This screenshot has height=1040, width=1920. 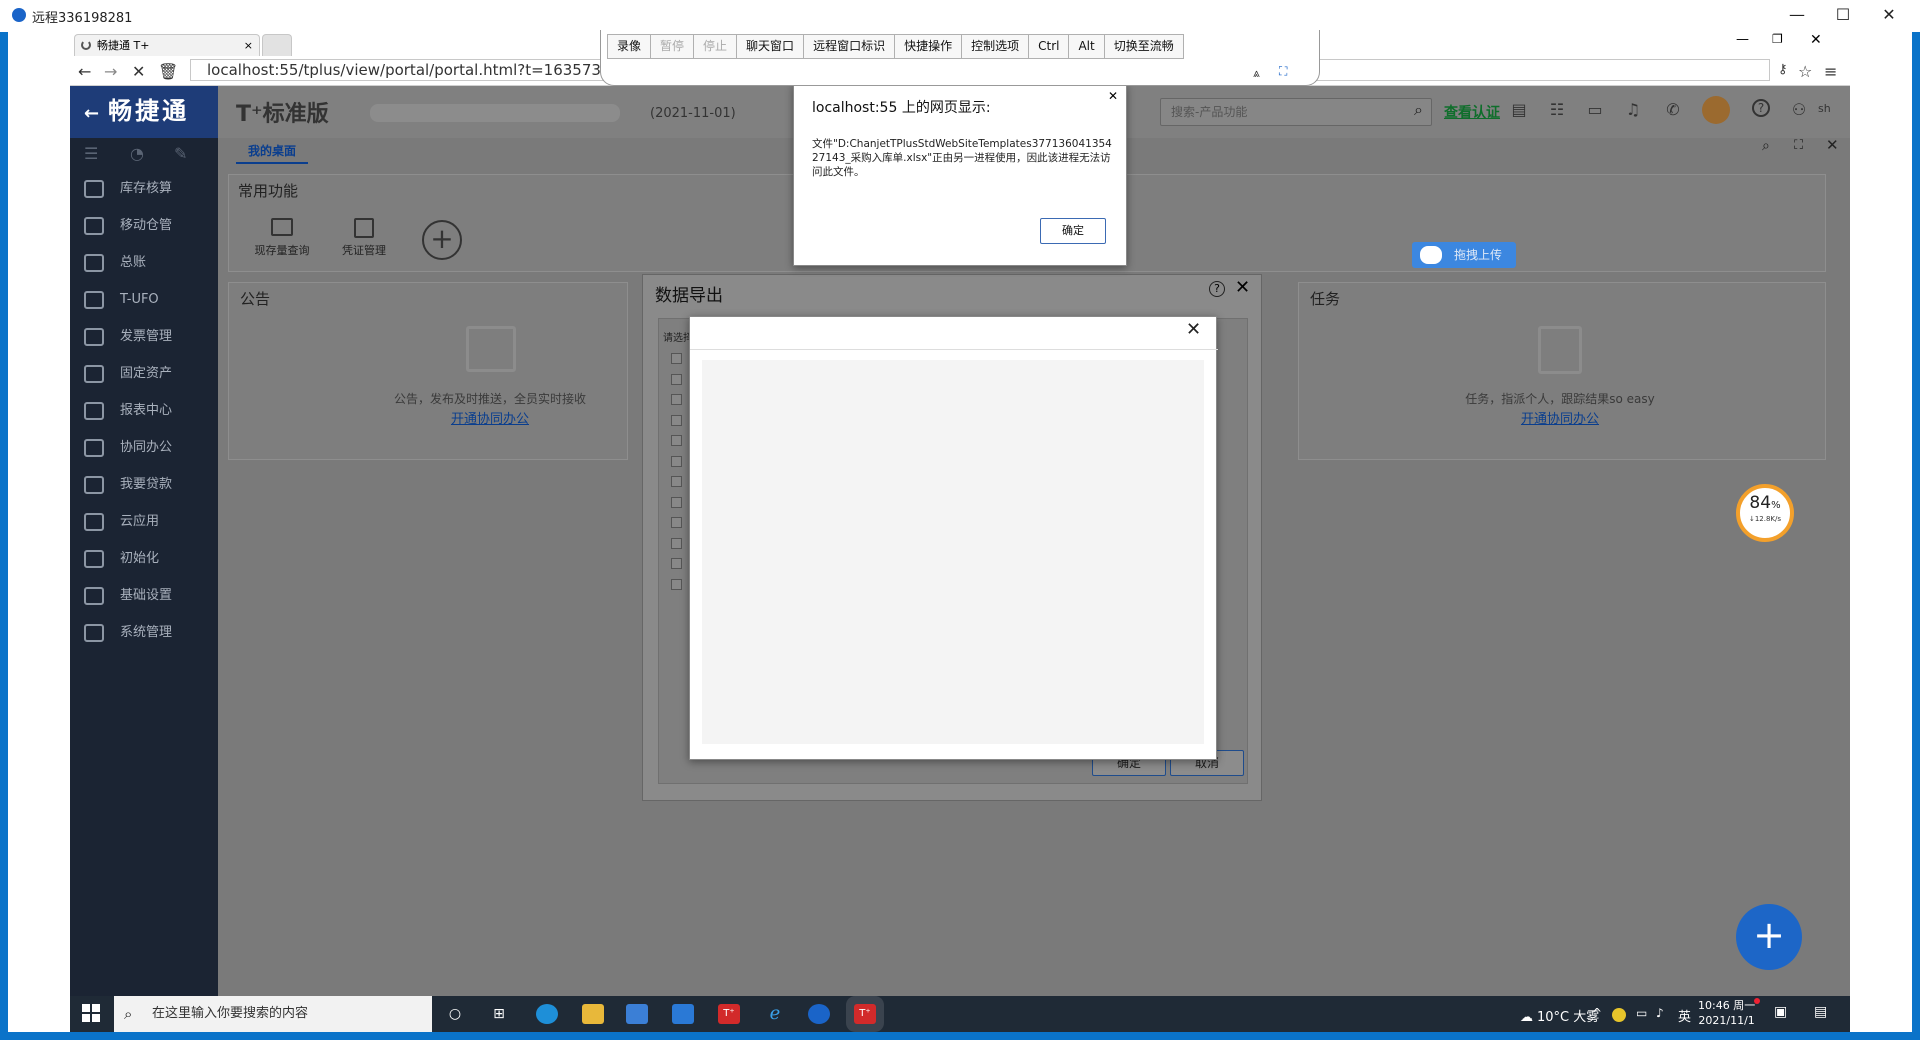 I want to click on weather-status: ☁ 10°C 大雾, so click(x=1559, y=1015).